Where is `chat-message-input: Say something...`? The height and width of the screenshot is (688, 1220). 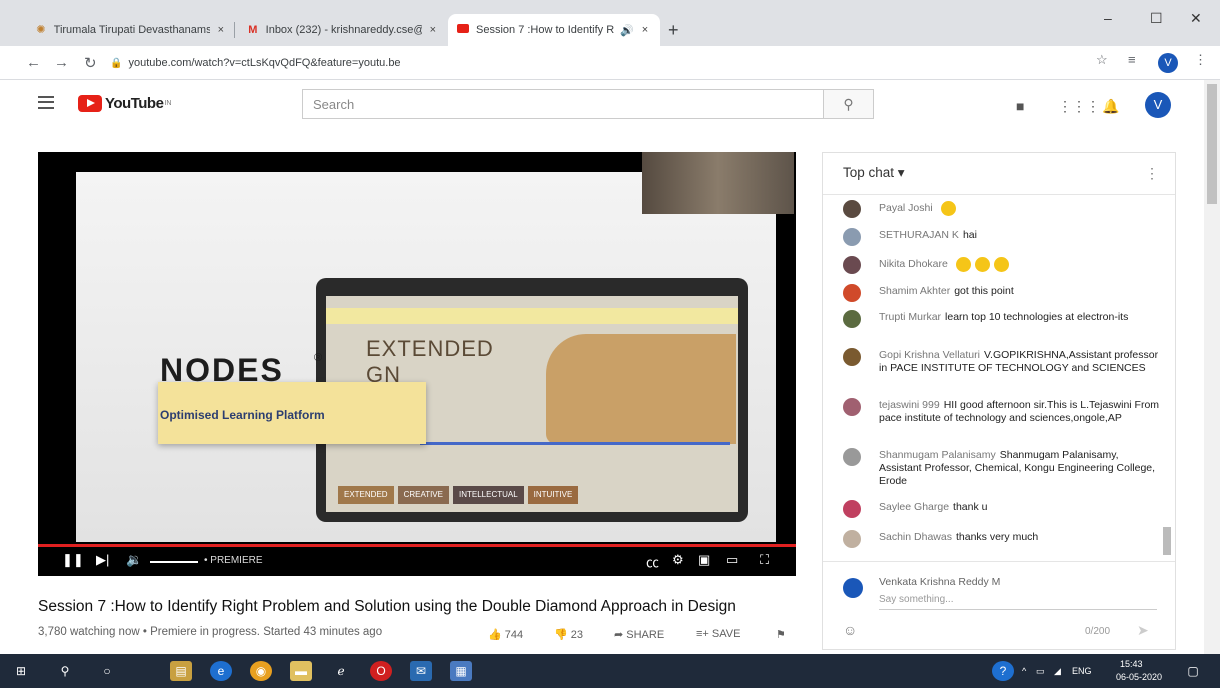 chat-message-input: Say something... is located at coordinates (1018, 602).